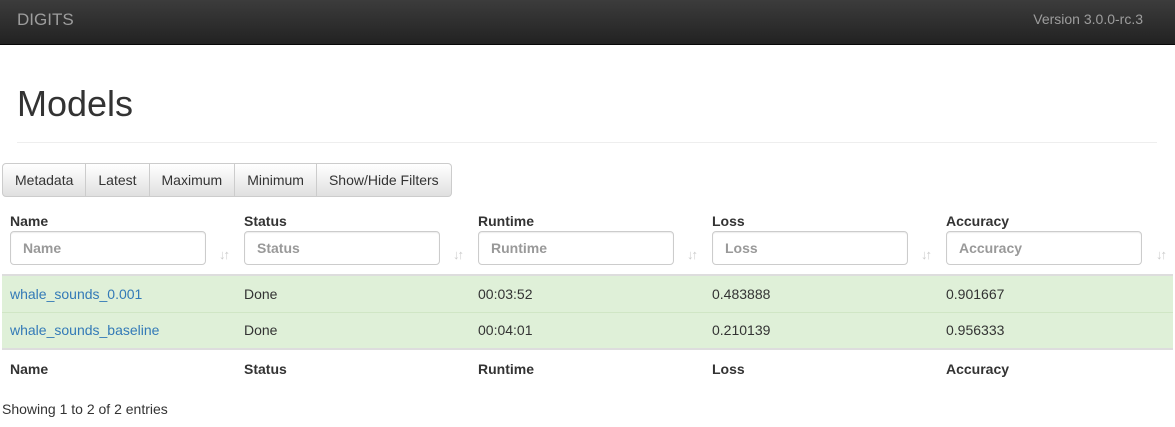  Describe the element at coordinates (821, 330) in the screenshot. I see `cell-loss: 0.210139` at that location.